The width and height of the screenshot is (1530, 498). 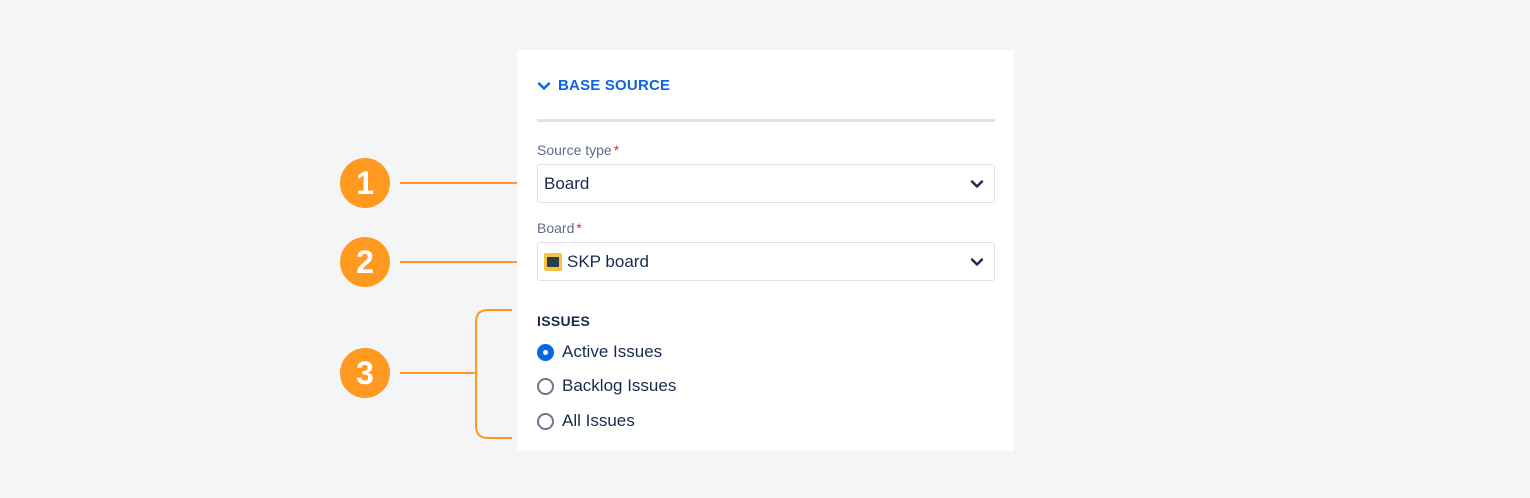 I want to click on base-source-toggle: BASE SOURCE, so click(x=603, y=85).